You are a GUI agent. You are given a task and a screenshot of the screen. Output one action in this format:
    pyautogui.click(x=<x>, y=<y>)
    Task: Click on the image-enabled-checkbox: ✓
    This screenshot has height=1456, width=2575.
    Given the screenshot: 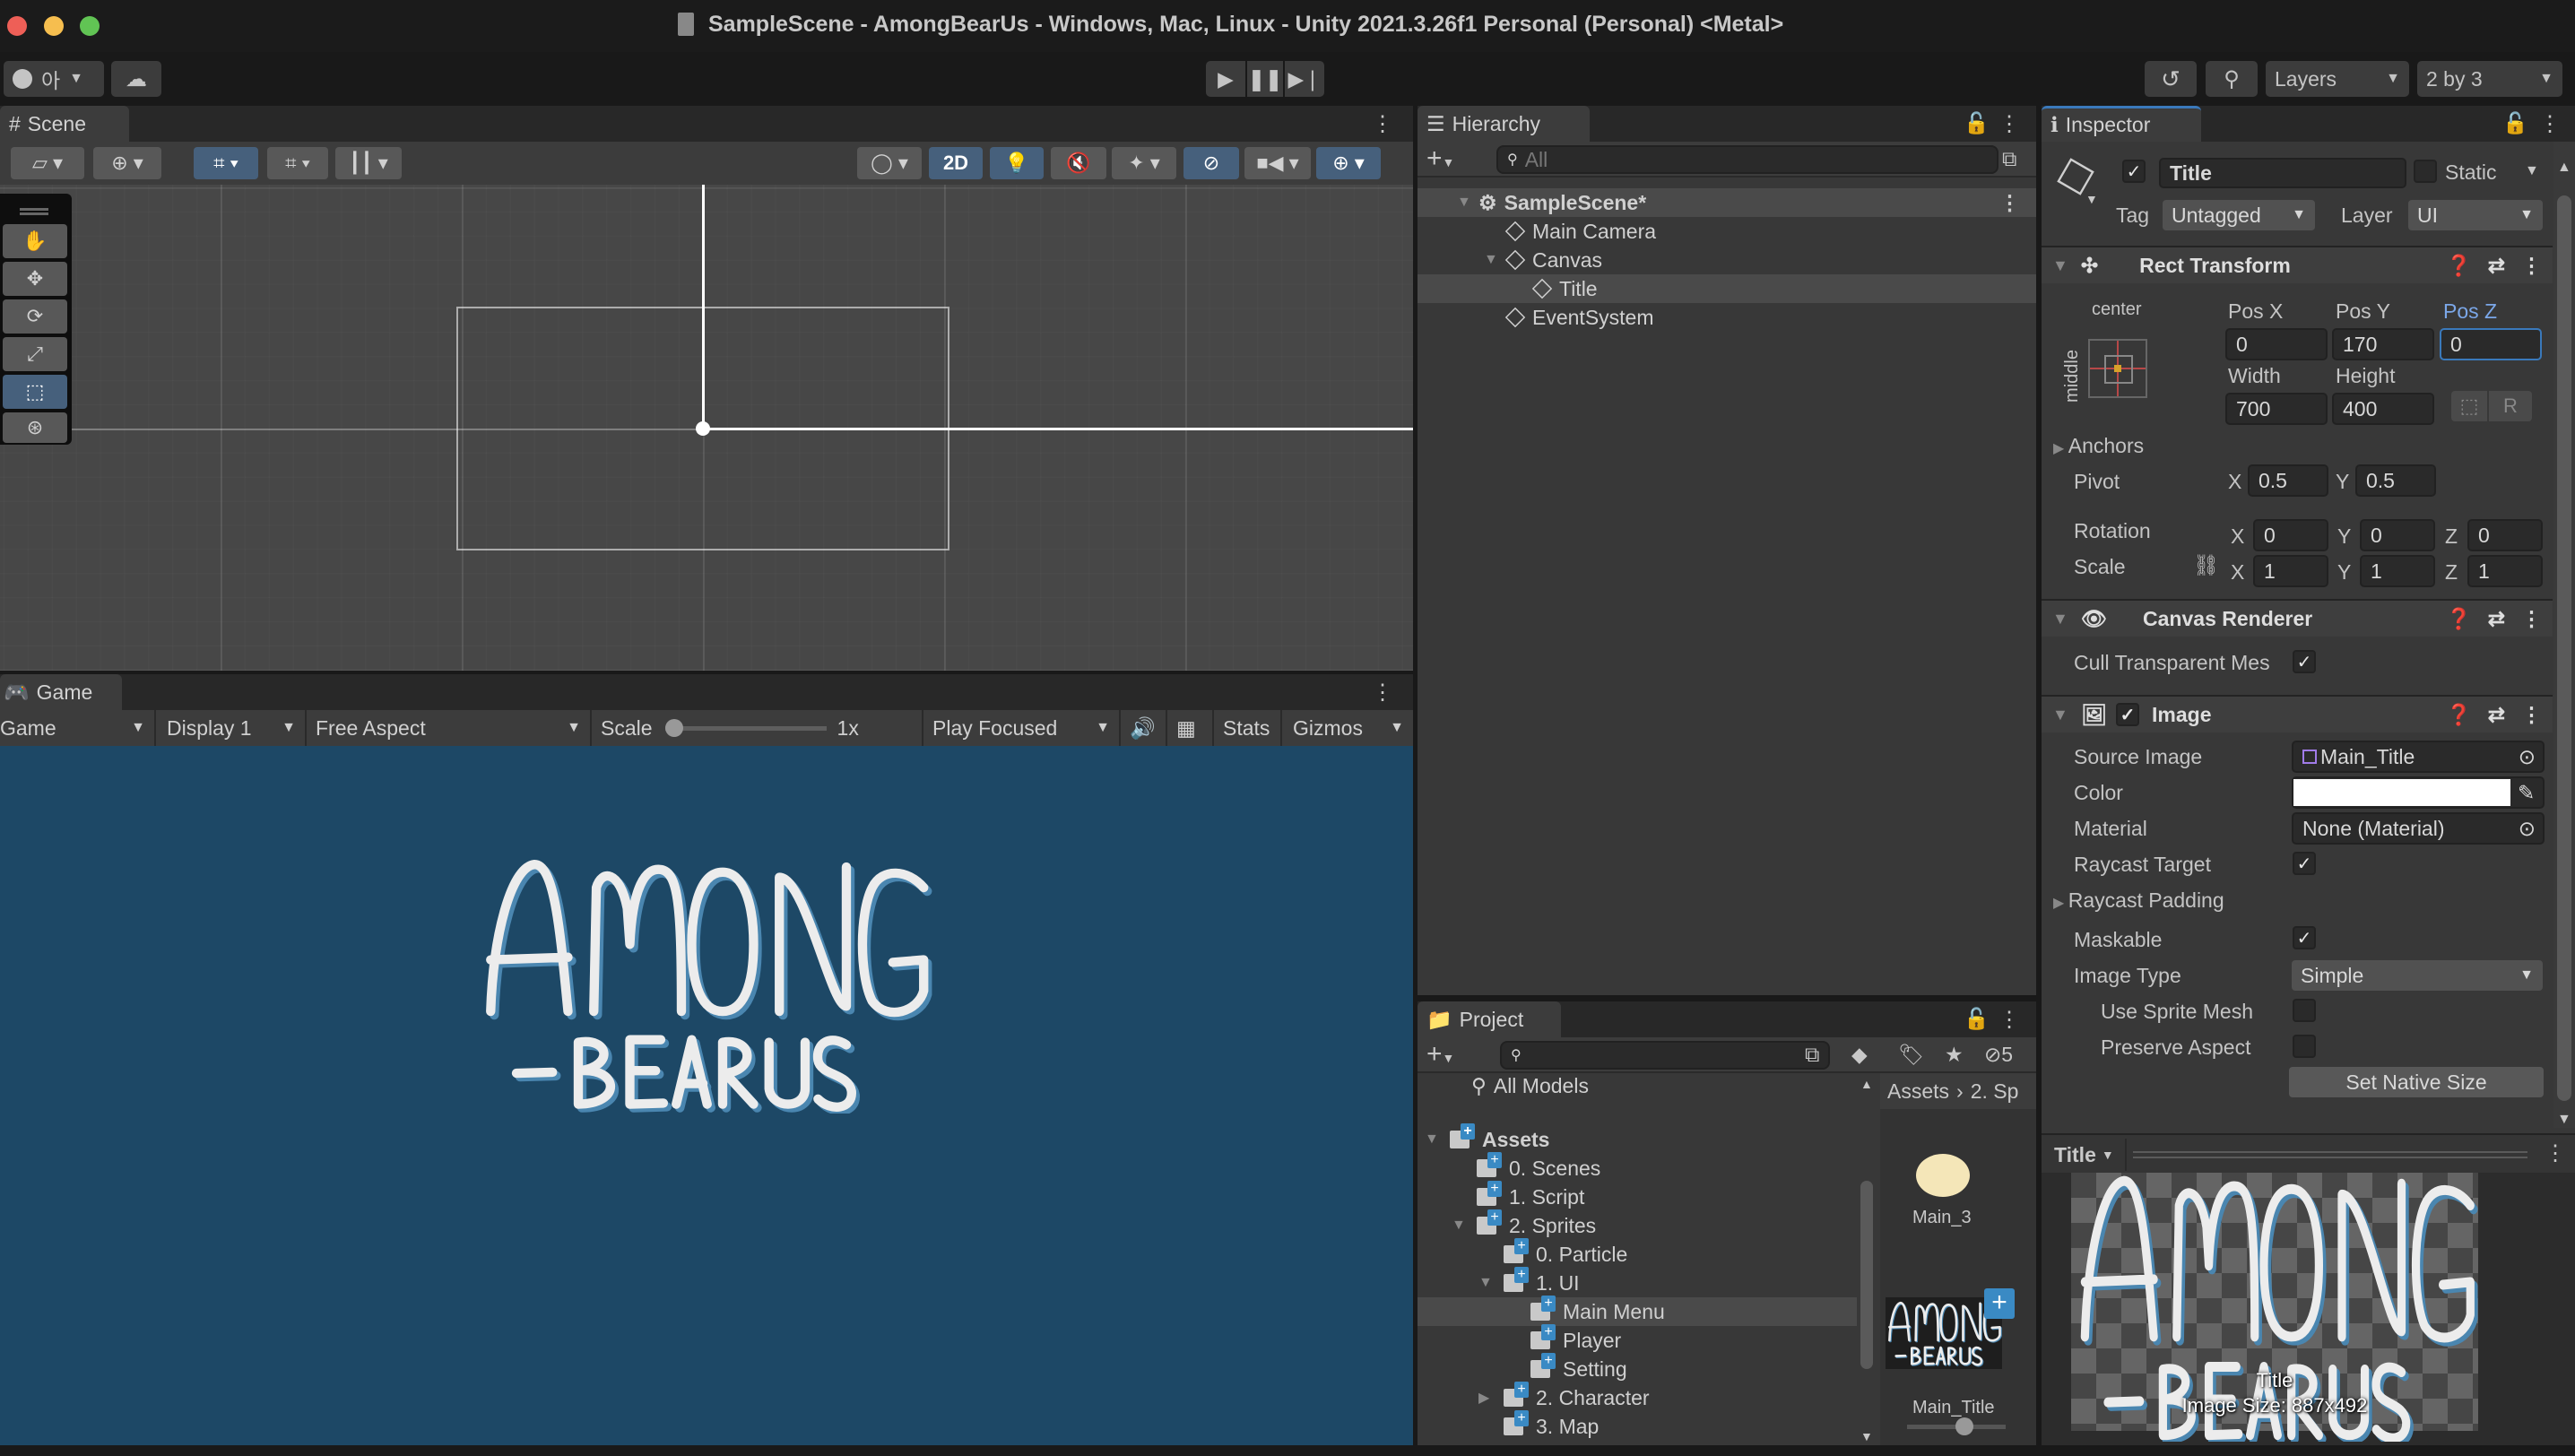 What is the action you would take?
    pyautogui.click(x=2128, y=714)
    